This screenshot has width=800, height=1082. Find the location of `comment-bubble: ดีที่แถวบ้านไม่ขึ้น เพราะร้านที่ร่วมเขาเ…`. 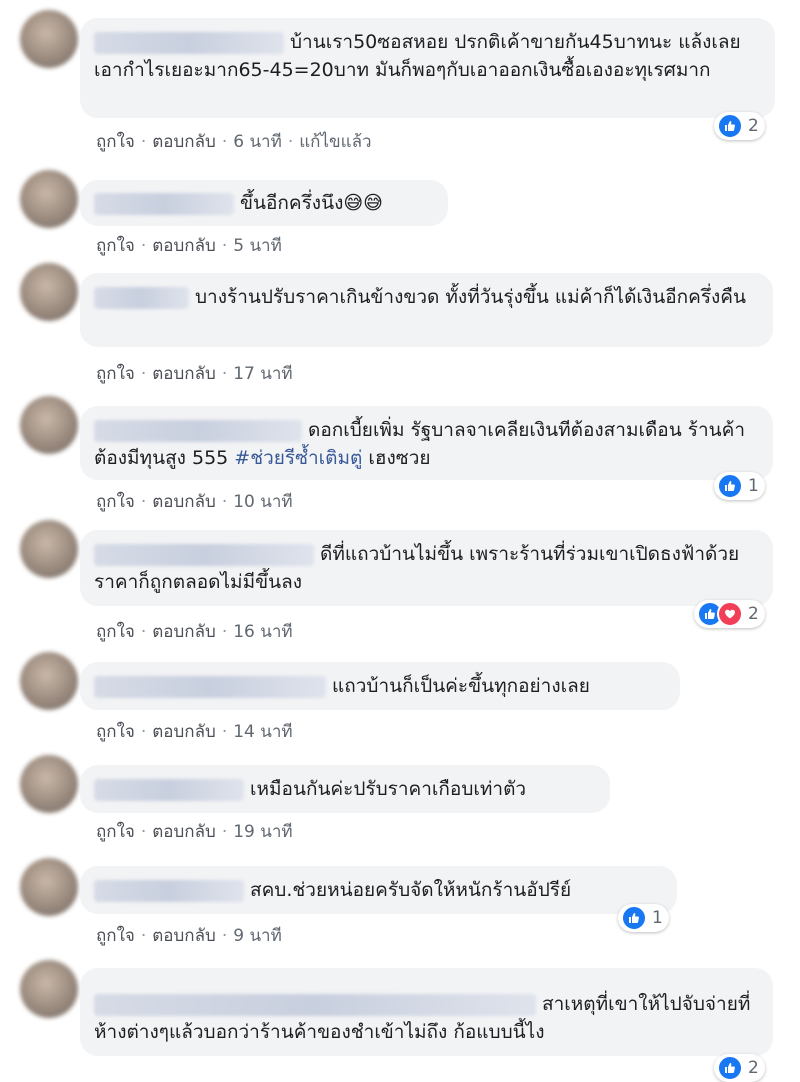

comment-bubble: ดีที่แถวบ้านไม่ขึ้น เพราะร้านที่ร่วมเขาเ… is located at coordinates (426, 568).